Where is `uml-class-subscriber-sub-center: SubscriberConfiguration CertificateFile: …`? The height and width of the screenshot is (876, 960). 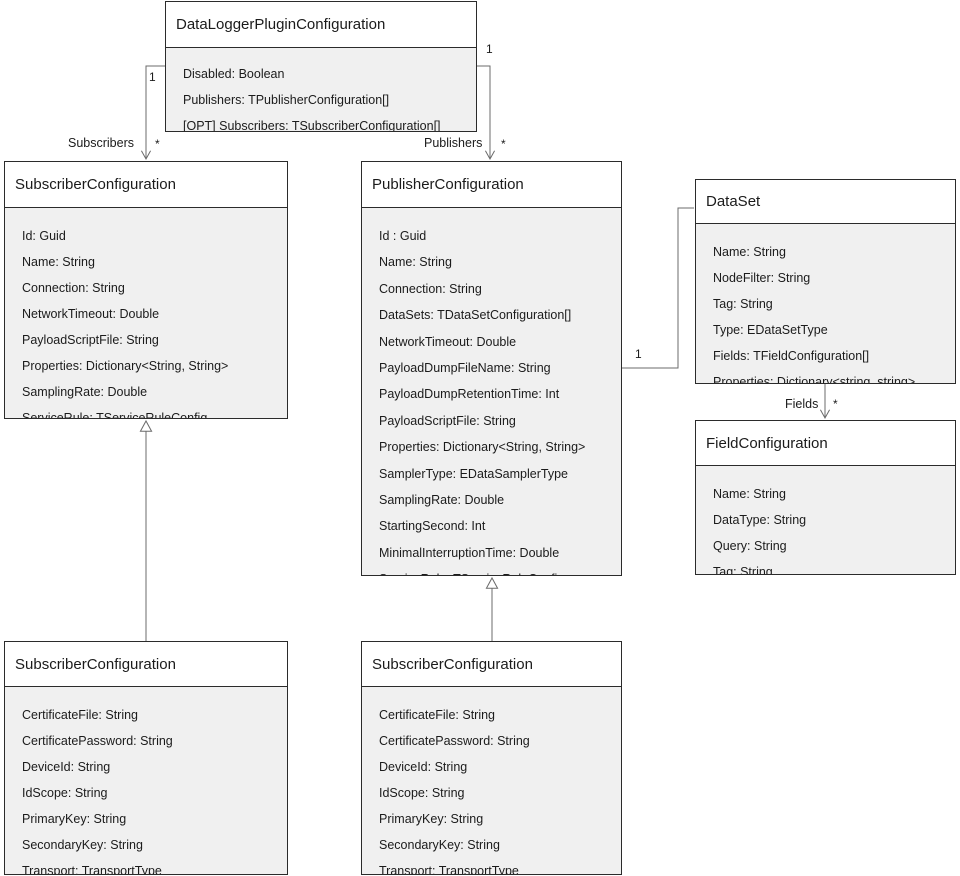
uml-class-subscriber-sub-center: SubscriberConfiguration CertificateFile: … is located at coordinates (491, 758).